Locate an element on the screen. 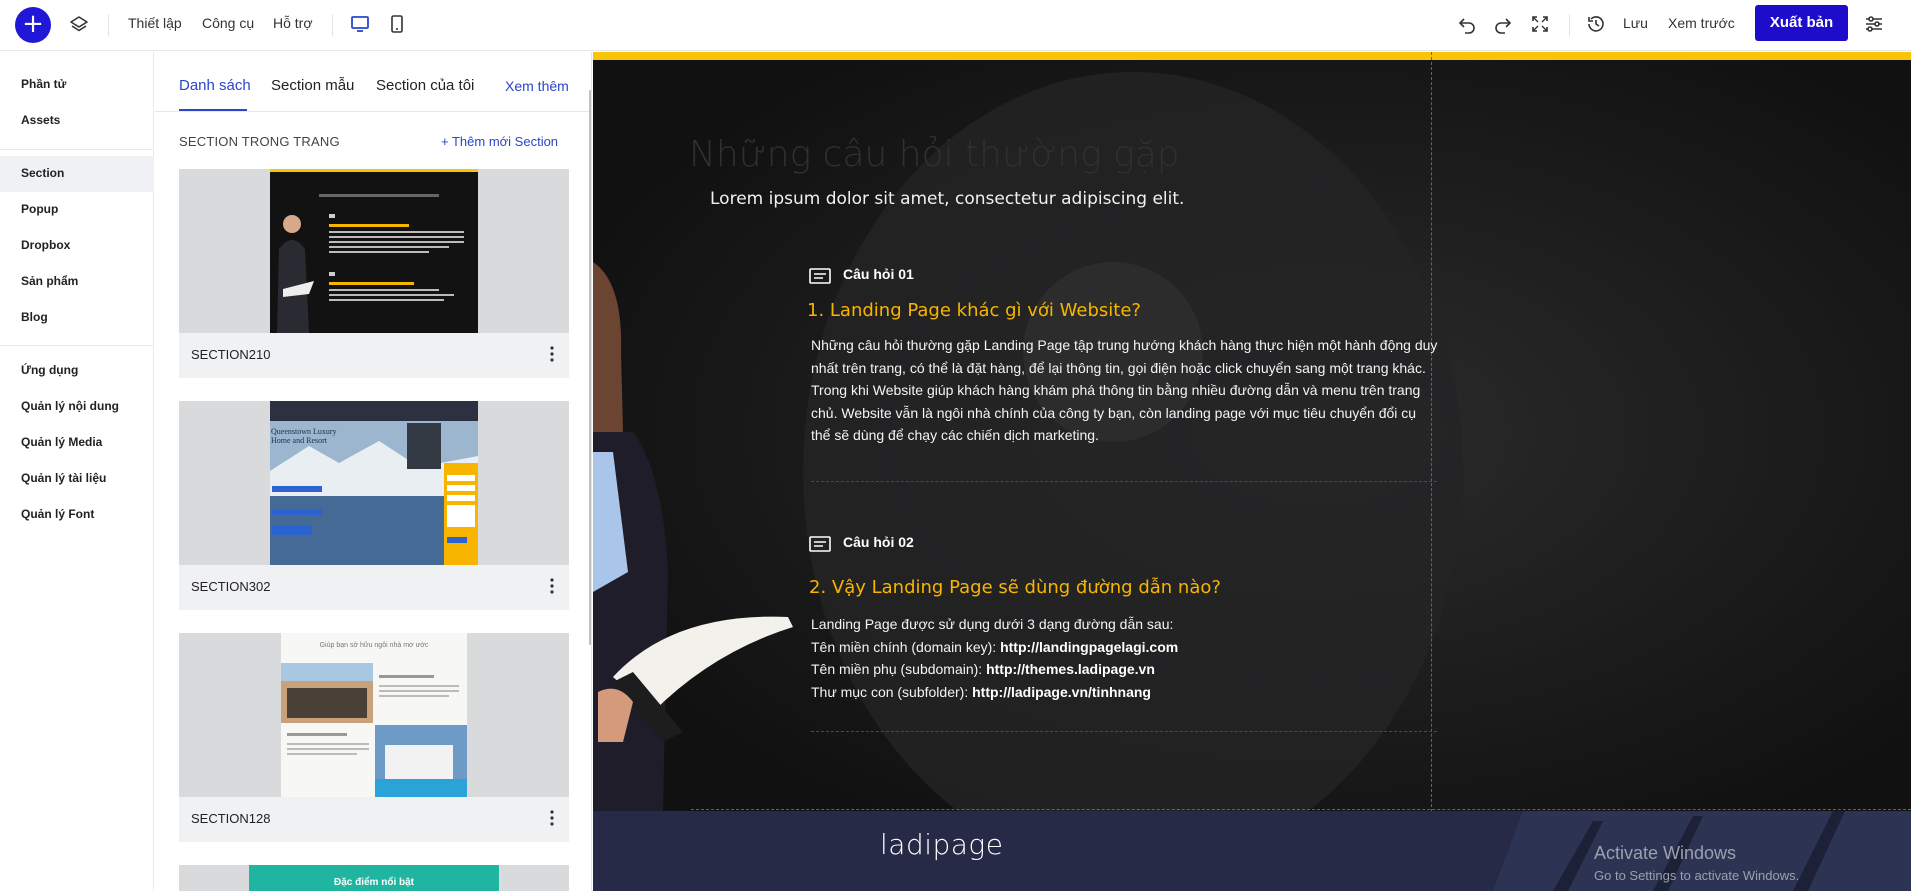 The width and height of the screenshot is (1911, 891). thumbnail-banner: Đặc điểm nổi bật is located at coordinates (374, 878).